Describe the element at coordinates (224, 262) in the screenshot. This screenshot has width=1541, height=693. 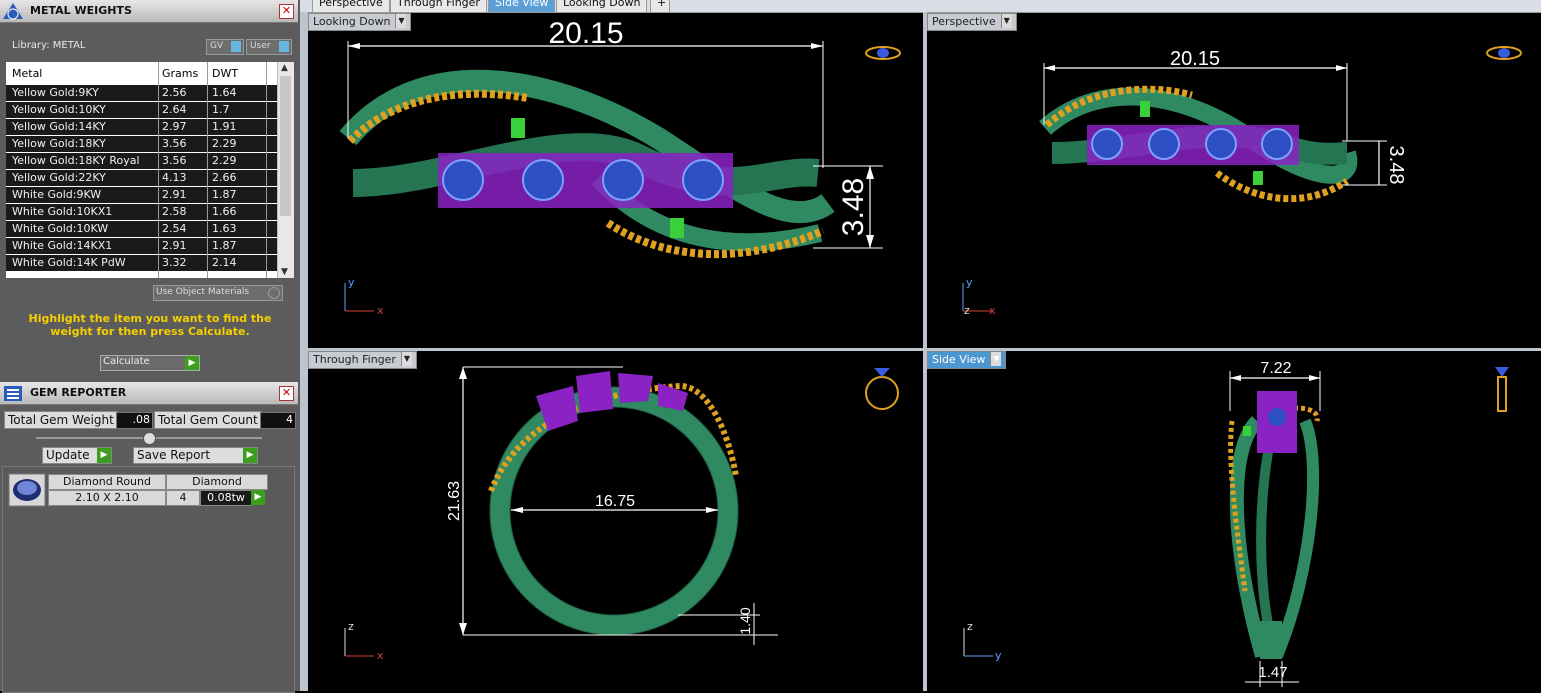
I see `cell-dwt: 2.14` at that location.